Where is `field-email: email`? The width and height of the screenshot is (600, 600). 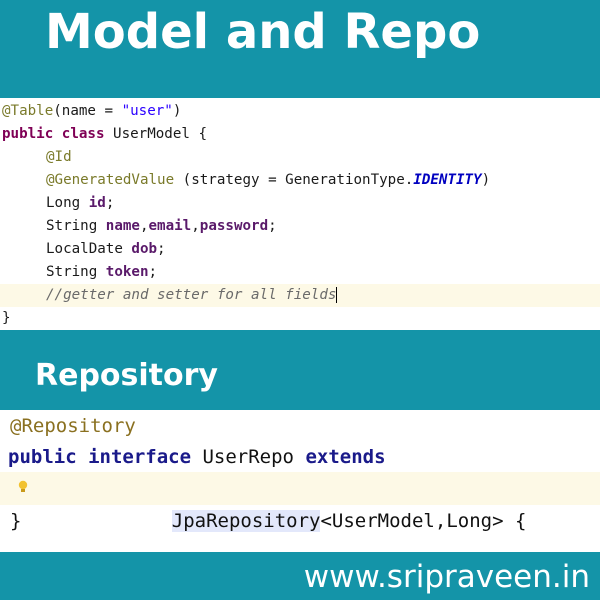 field-email: email is located at coordinates (170, 226).